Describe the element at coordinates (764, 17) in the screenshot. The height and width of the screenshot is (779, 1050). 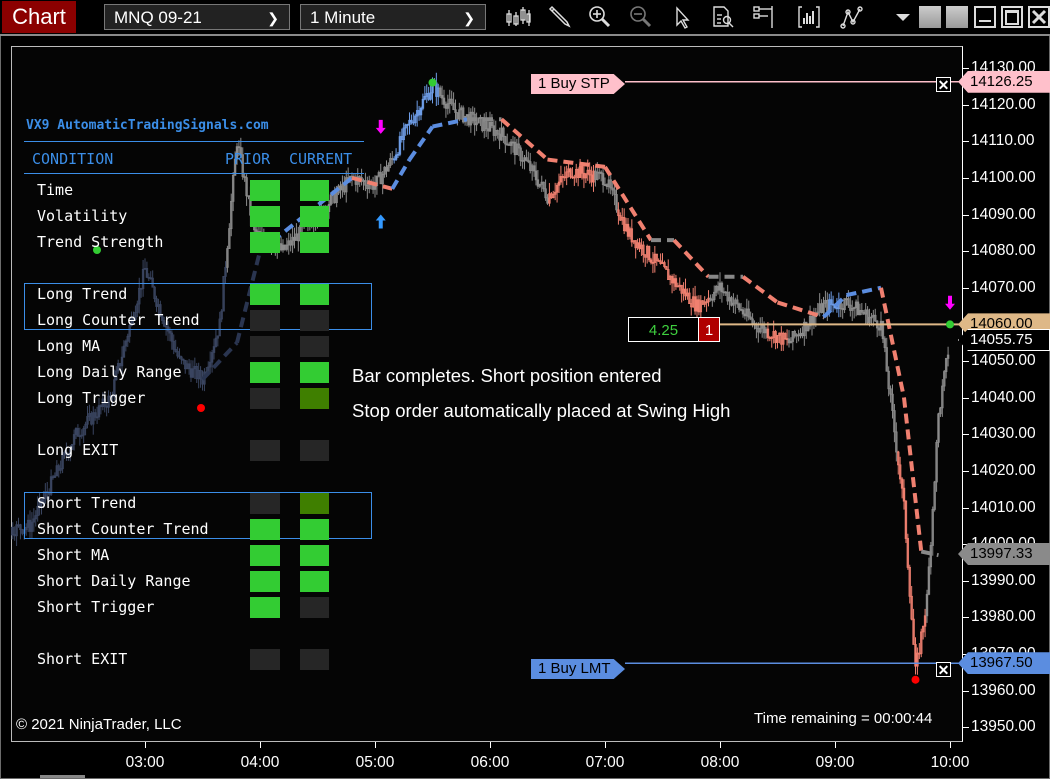
I see `chart-trader-icon` at that location.